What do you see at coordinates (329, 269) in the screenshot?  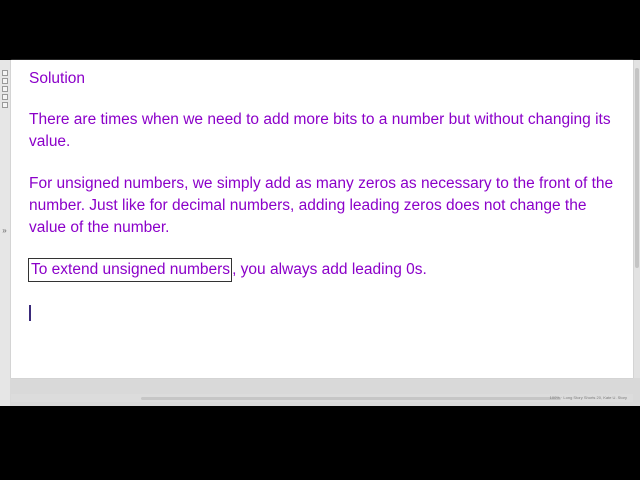 I see `highlight-rest: , you always add leading 0s.` at bounding box center [329, 269].